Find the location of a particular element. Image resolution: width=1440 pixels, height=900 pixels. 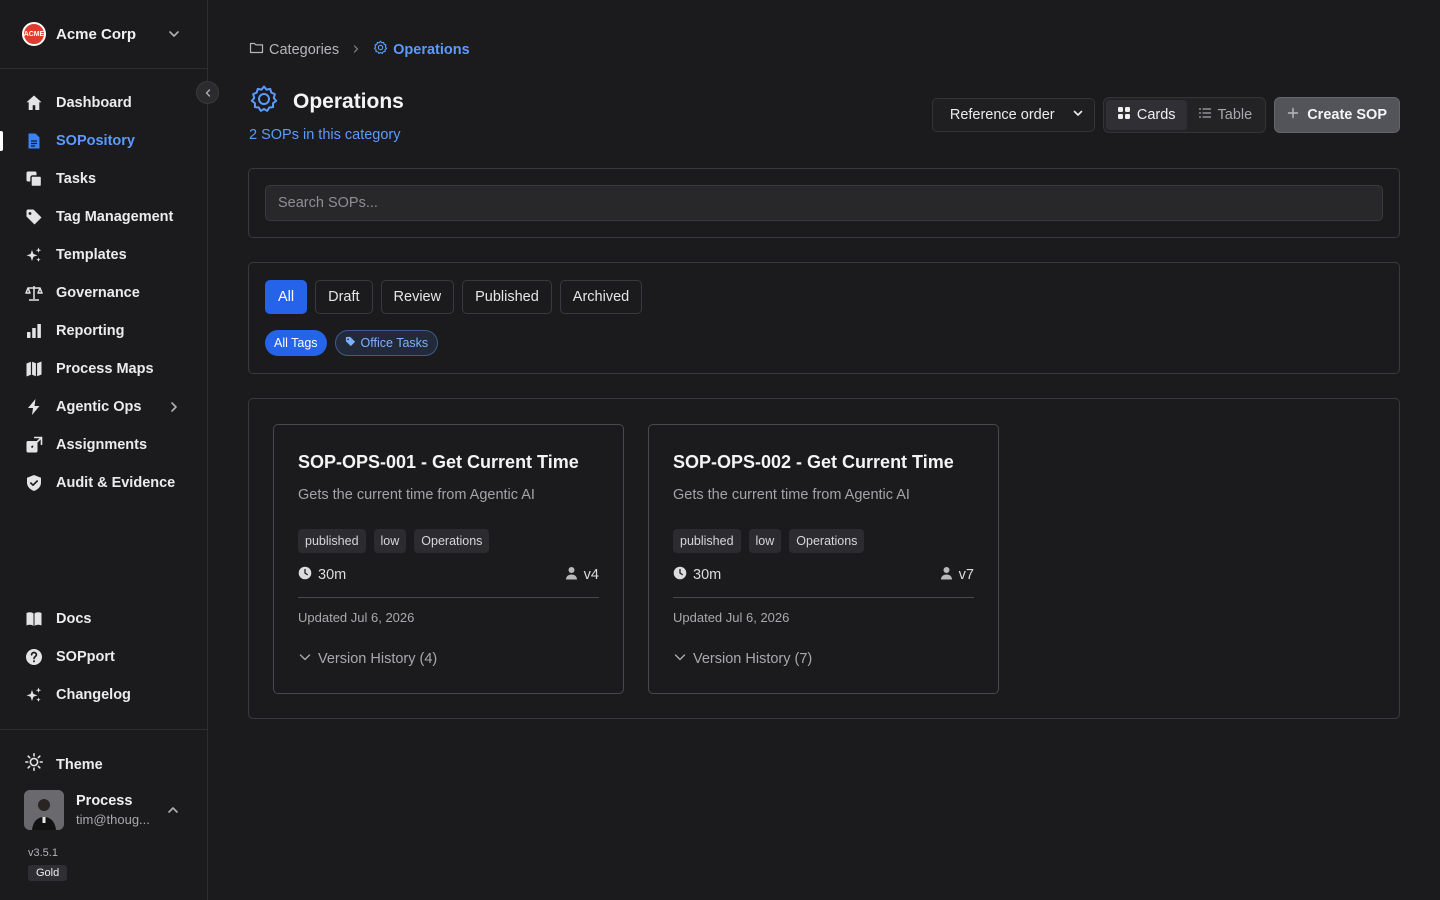

sidebar-item-label: Process Maps is located at coordinates (105, 369).